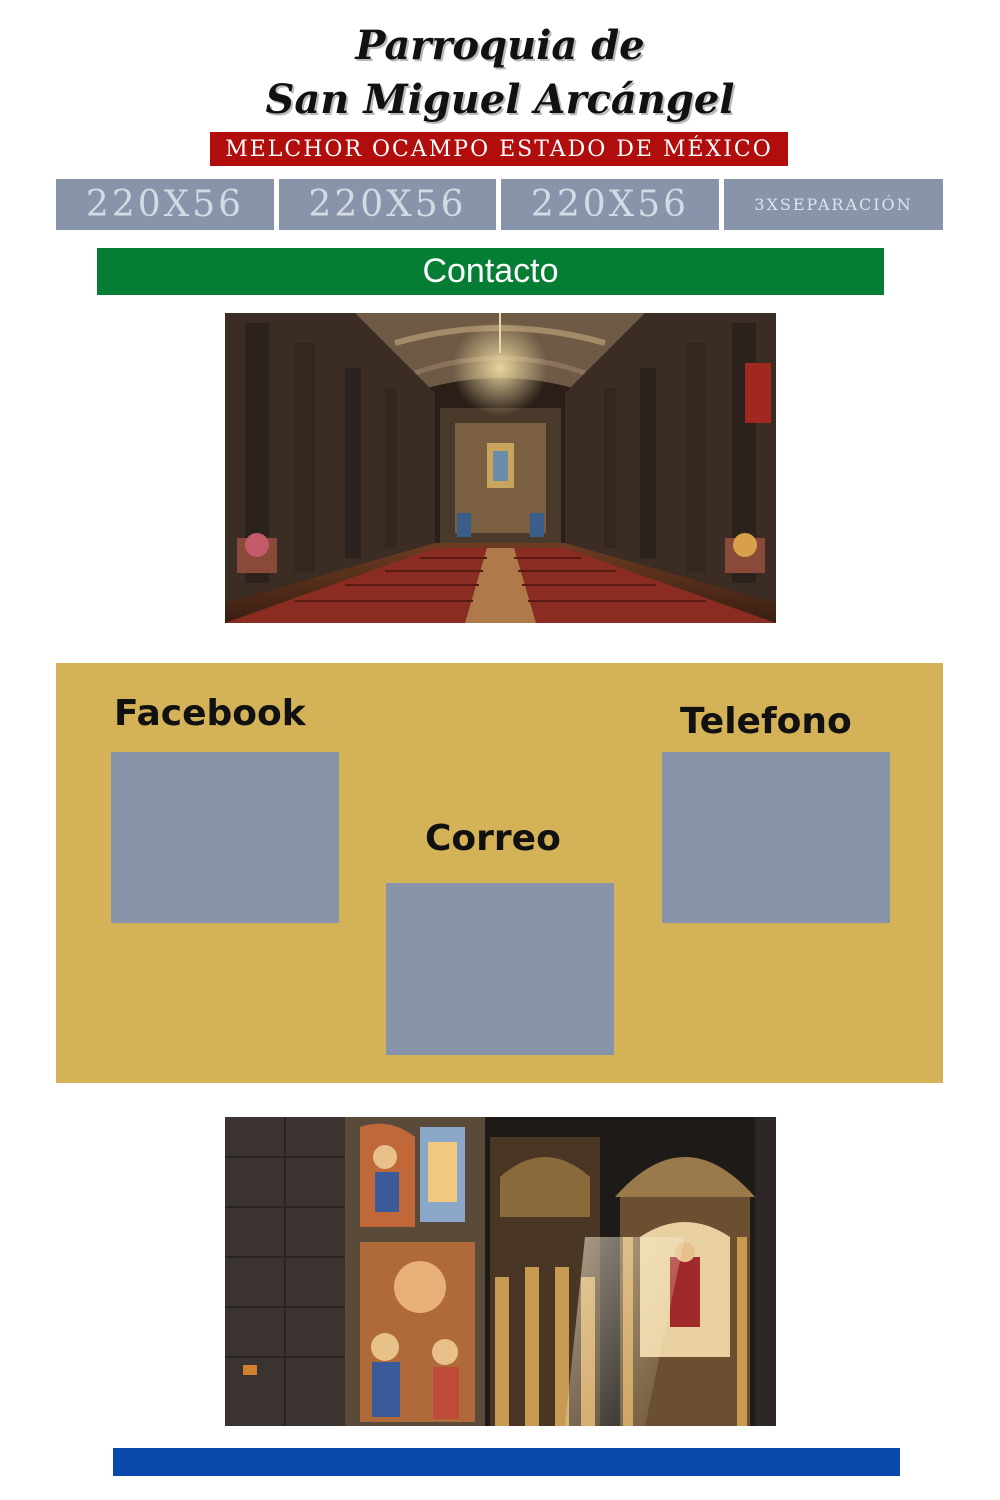 The width and height of the screenshot is (1000, 1500). What do you see at coordinates (225, 837) in the screenshot?
I see `facebook-slot` at bounding box center [225, 837].